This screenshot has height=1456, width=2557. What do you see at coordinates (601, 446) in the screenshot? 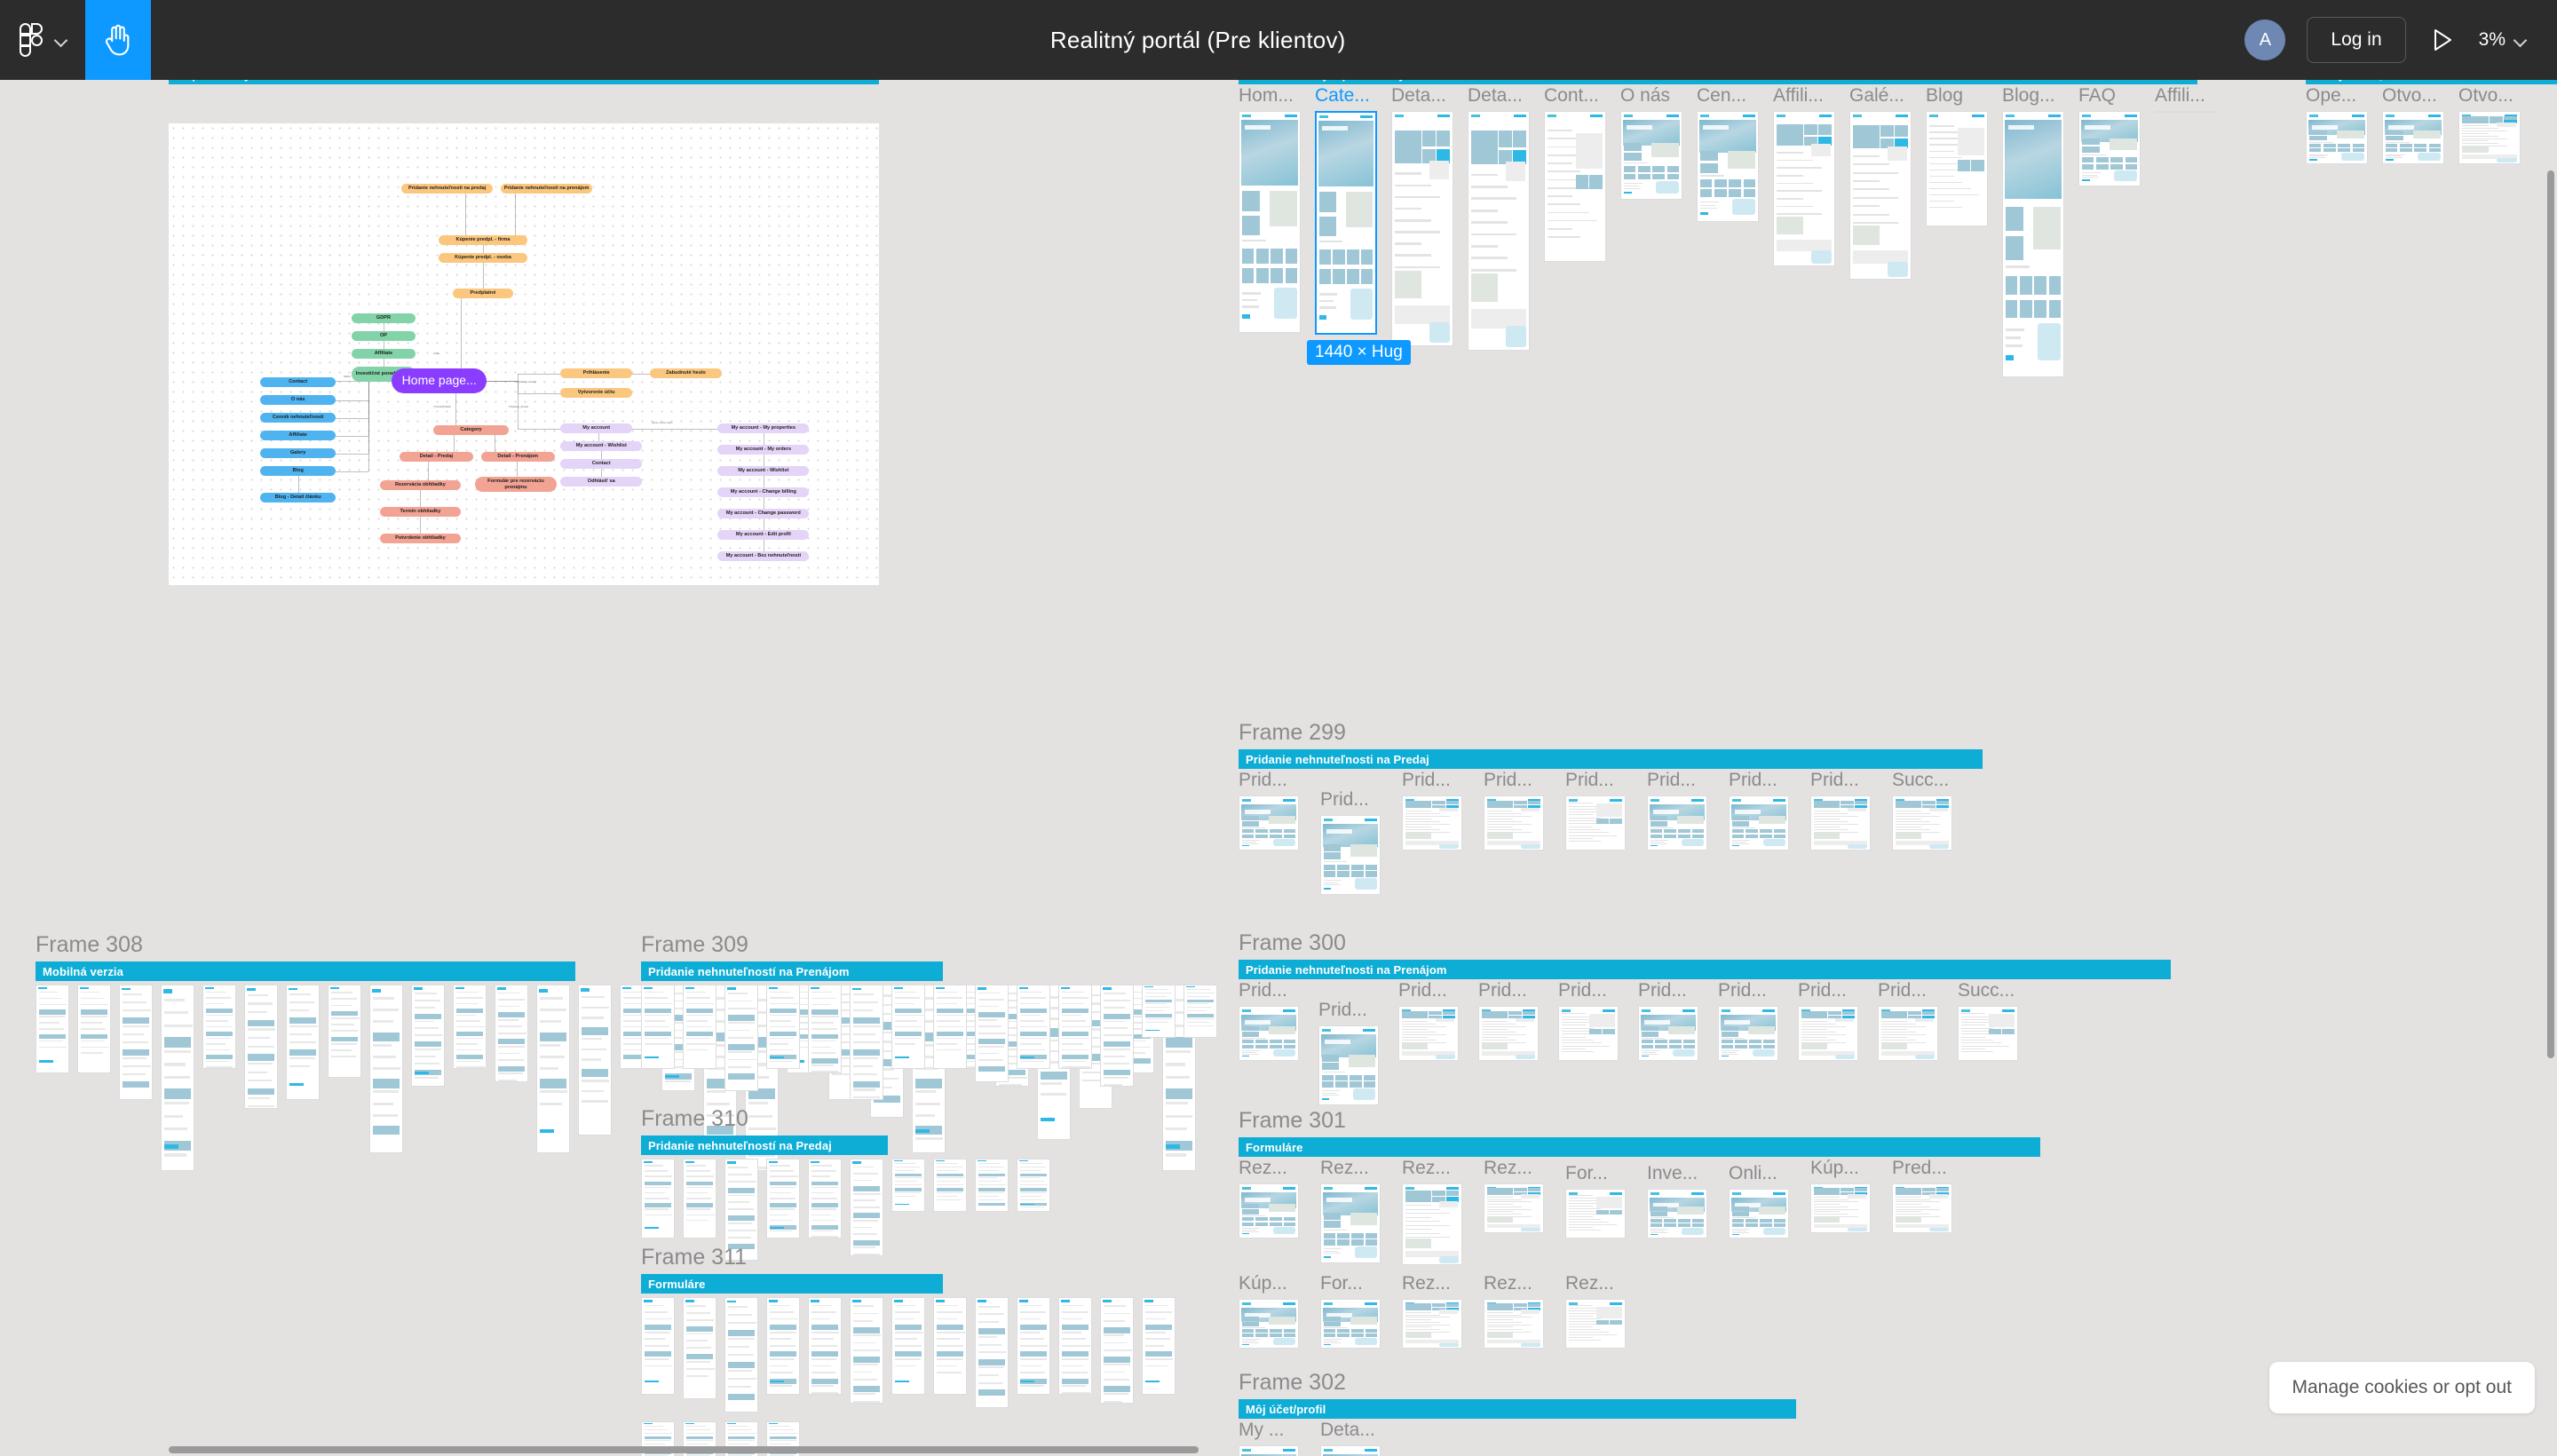
I see `sitemap-node-mawish: My account - Wishlist` at bounding box center [601, 446].